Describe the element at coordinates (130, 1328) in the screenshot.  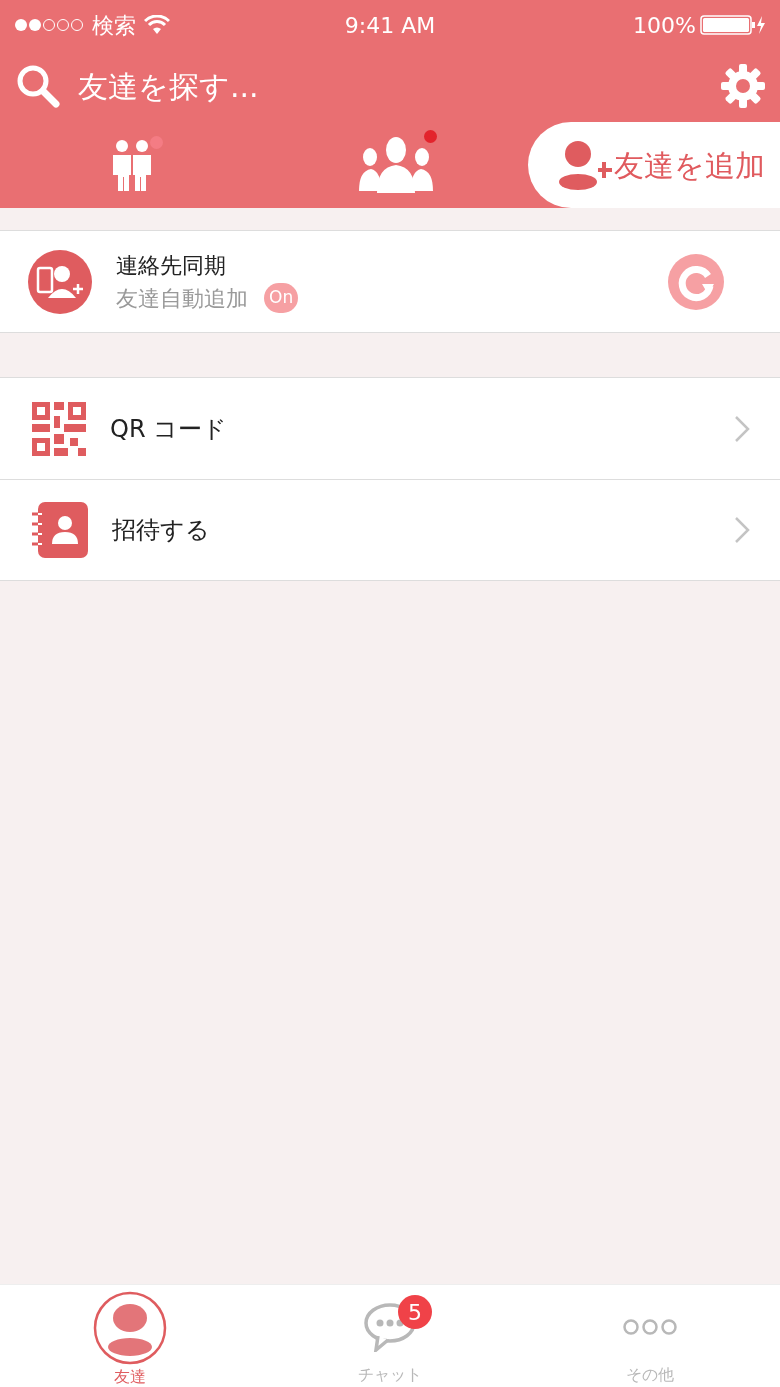
I see `profile-icon` at that location.